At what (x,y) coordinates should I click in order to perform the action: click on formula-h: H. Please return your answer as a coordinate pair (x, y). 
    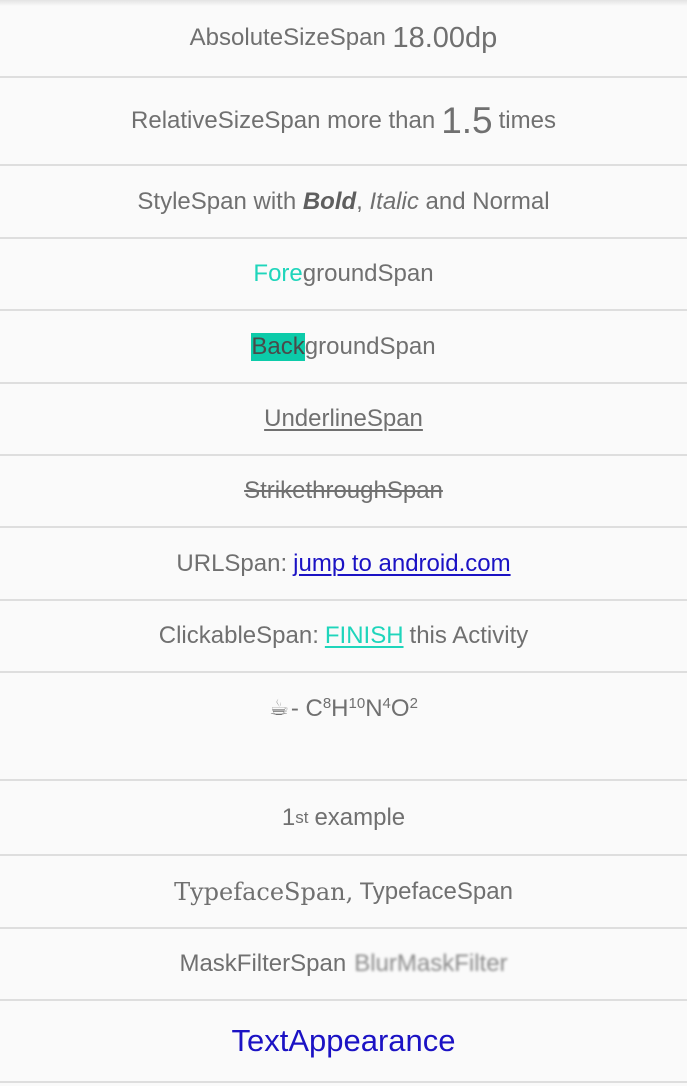
    Looking at the image, I should click on (340, 708).